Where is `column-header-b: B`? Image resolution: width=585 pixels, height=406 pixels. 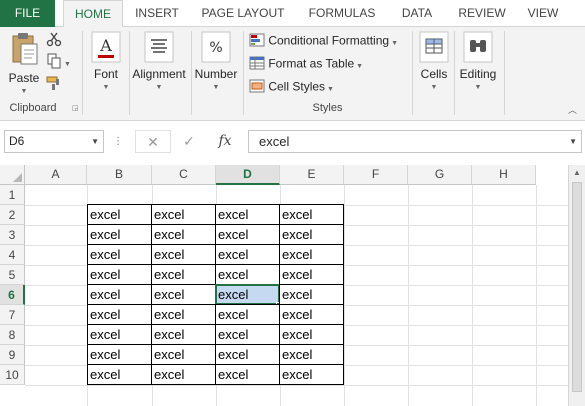 column-header-b: B is located at coordinates (119, 175).